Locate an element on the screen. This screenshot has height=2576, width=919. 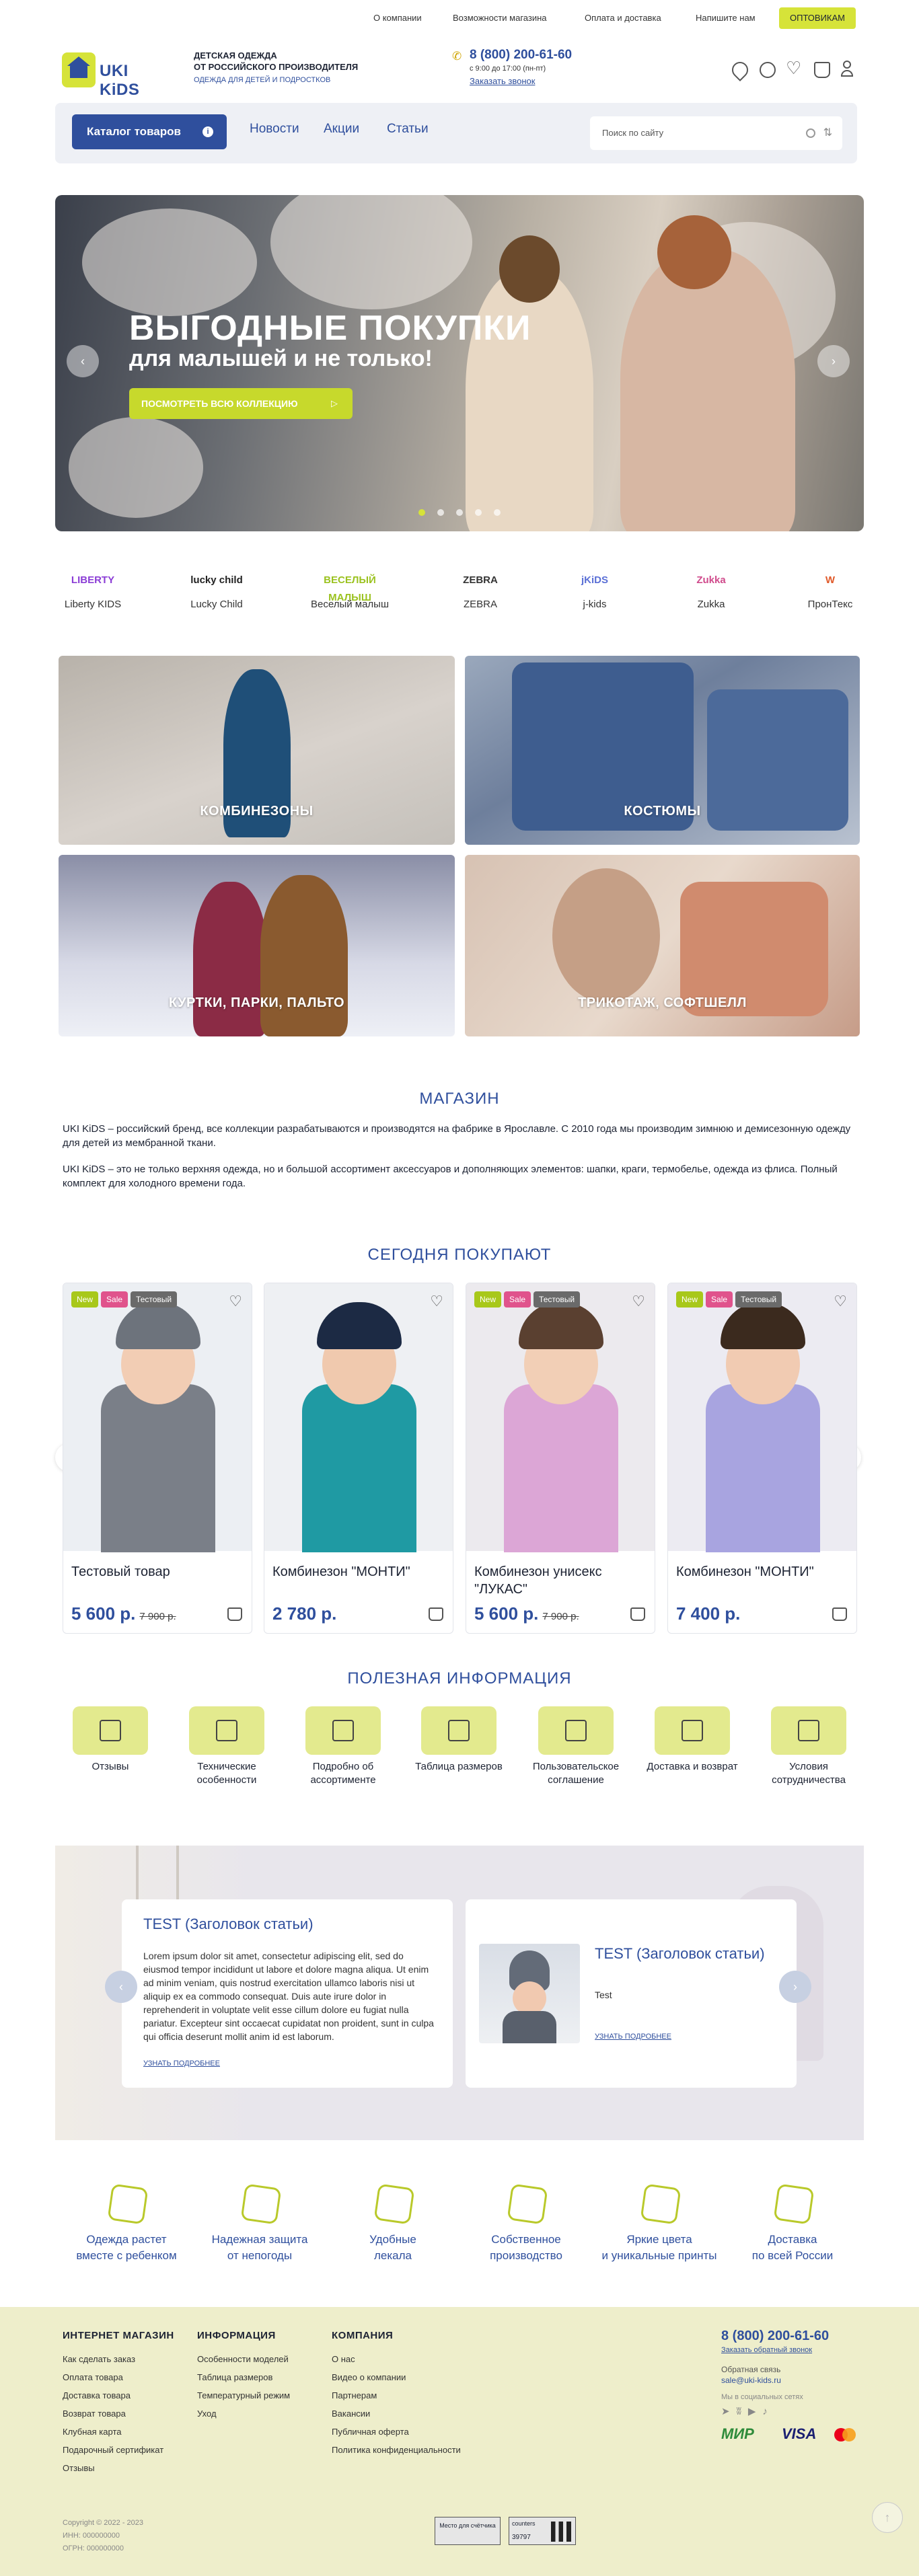
heart-icon: ♡ is located at coordinates (793, 68).